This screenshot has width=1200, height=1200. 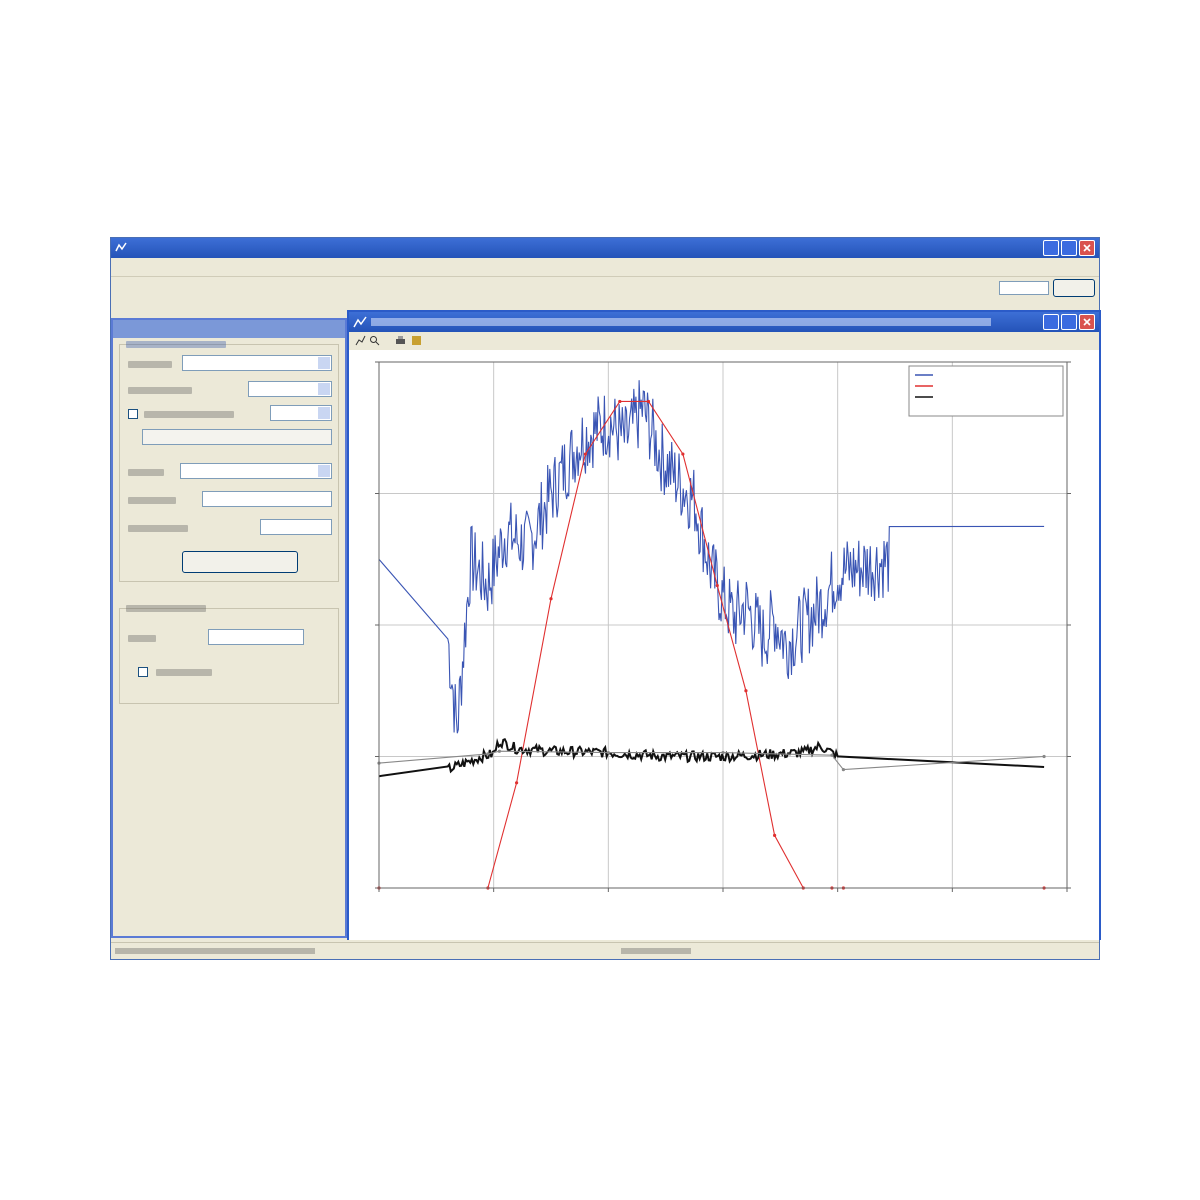 I want to click on toolbar-button, so click(x=1074, y=288).